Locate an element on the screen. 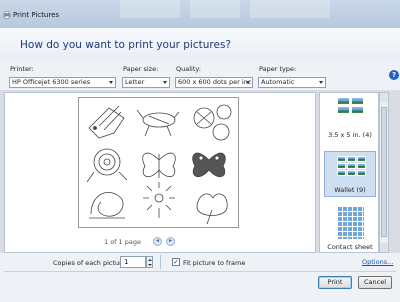  layout-item-contact-sheet: Contact sheet (35) is located at coordinates (350, 228).